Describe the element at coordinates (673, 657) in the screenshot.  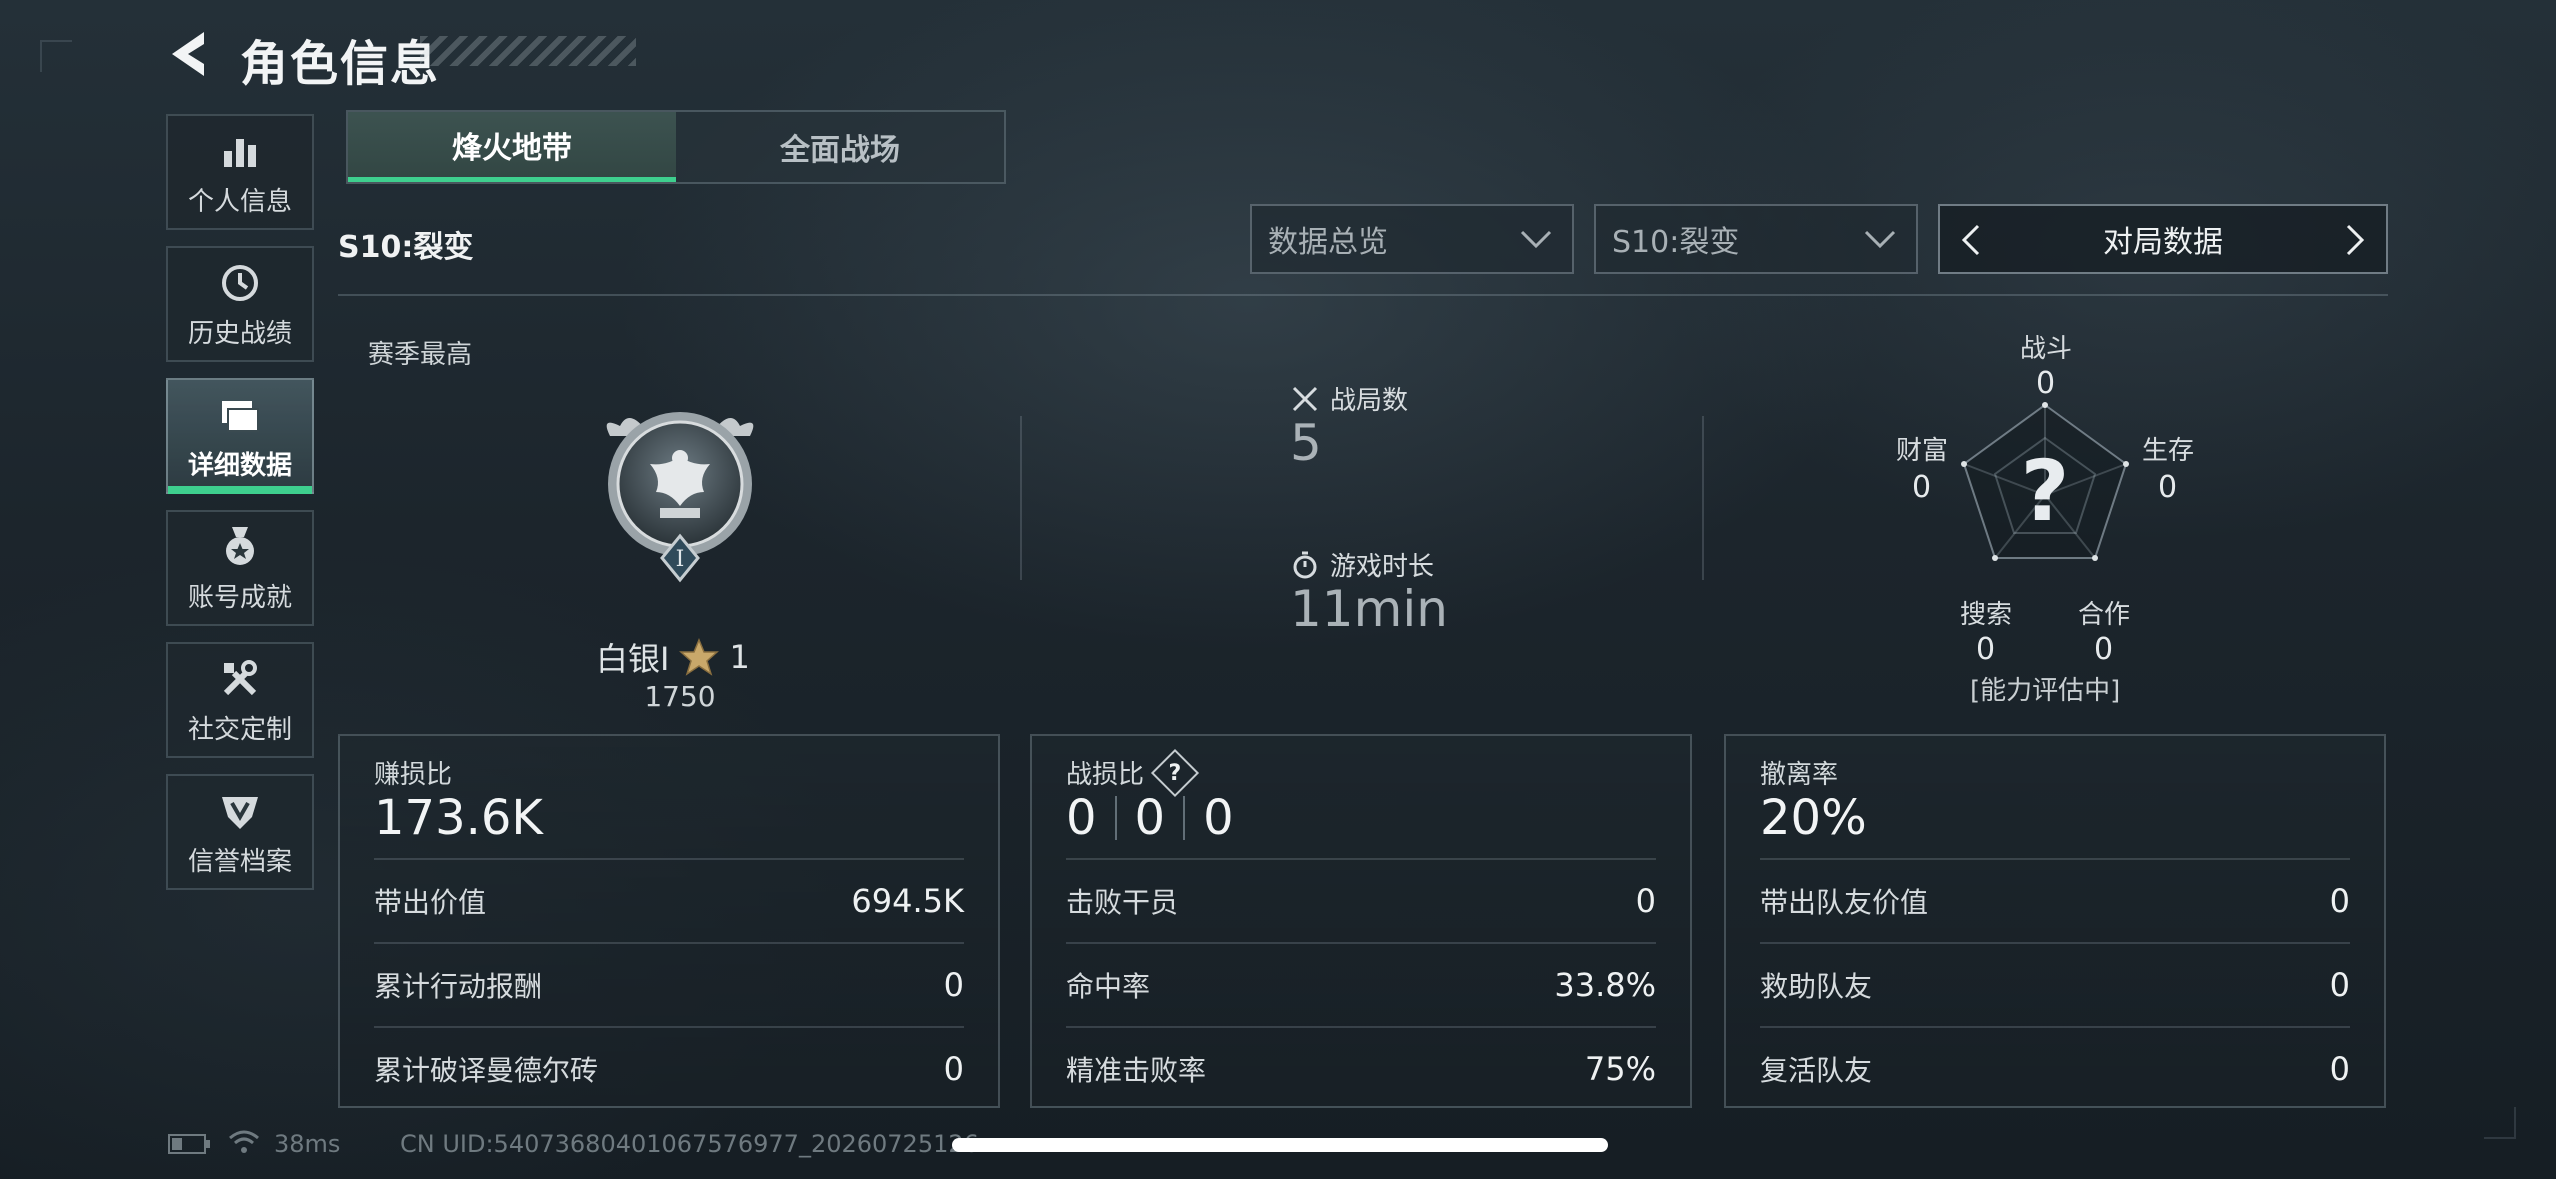
I see `rank-tier-row: 白银I 1` at that location.